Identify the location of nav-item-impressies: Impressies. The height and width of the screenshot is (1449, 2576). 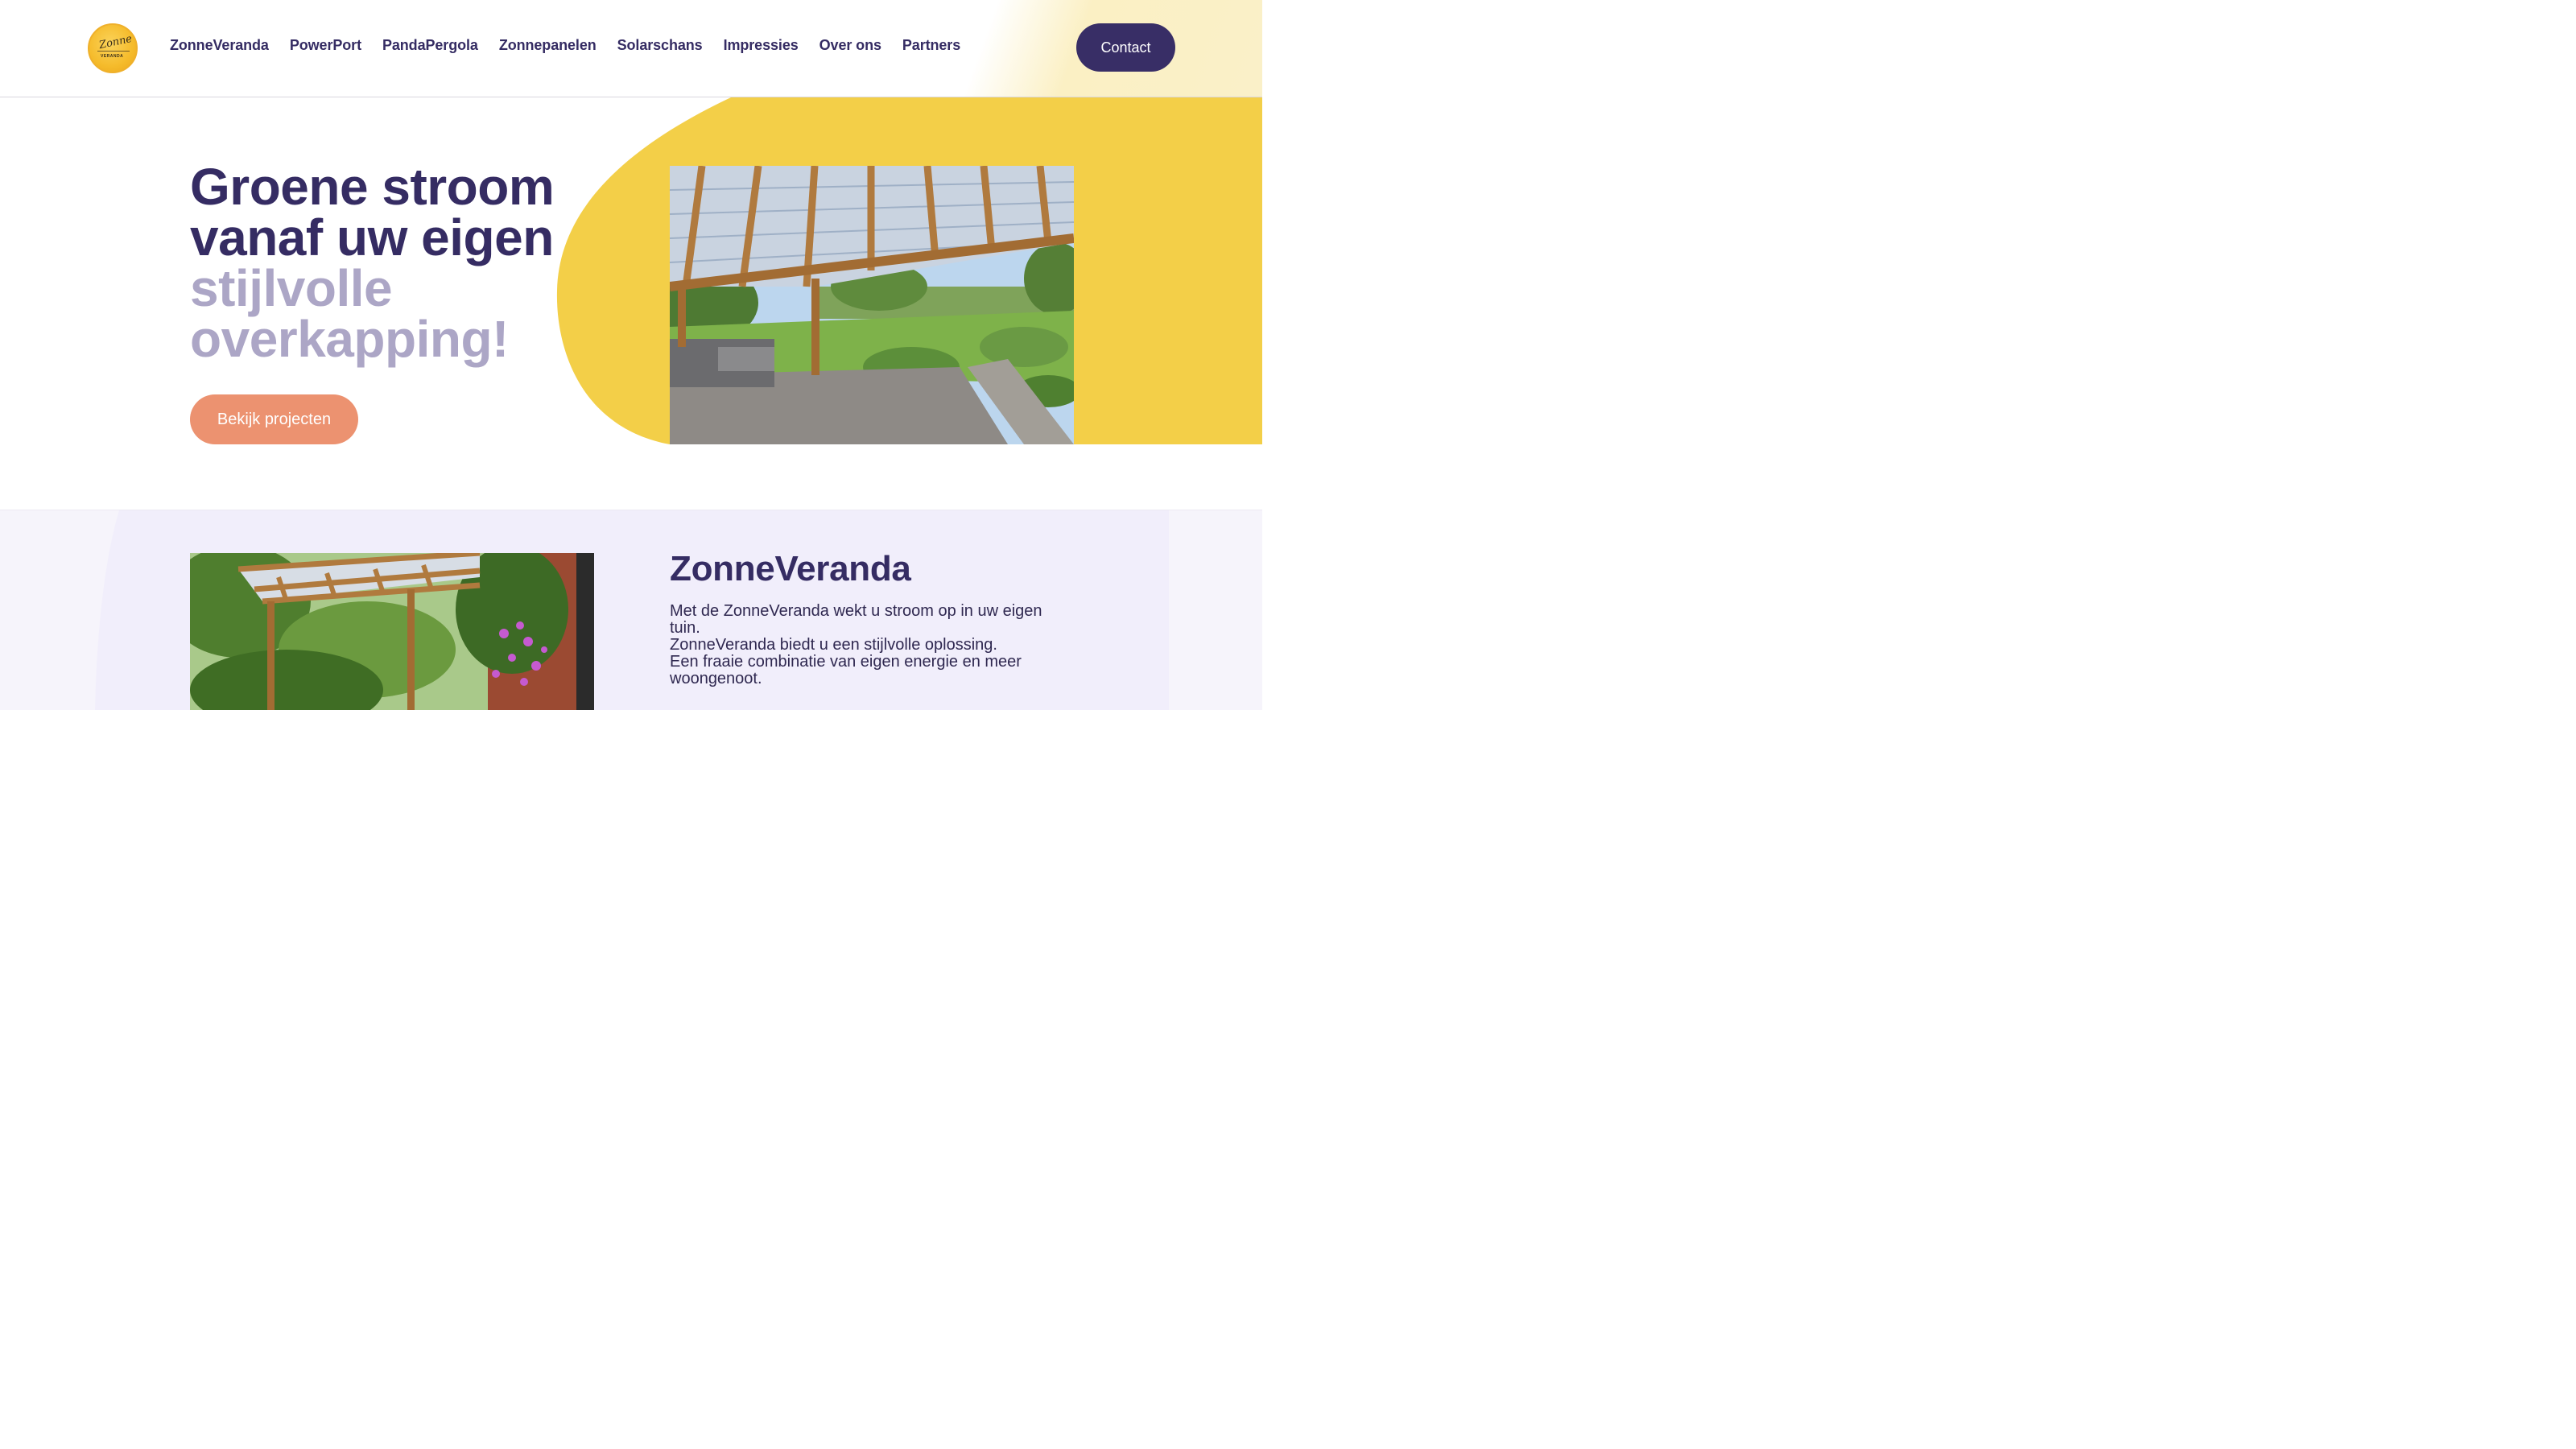
(761, 45).